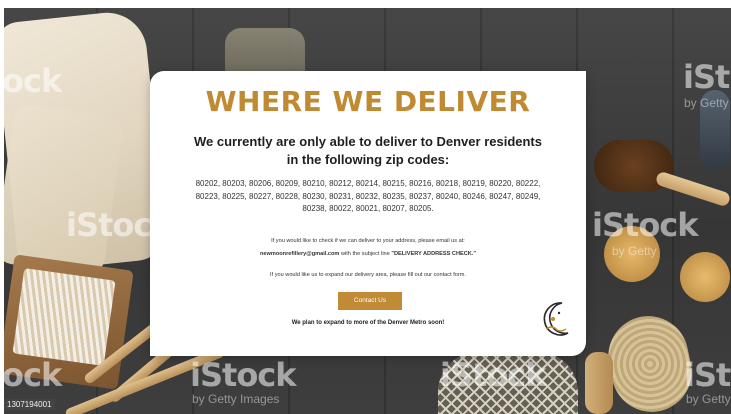 The height and width of the screenshot is (414, 731). I want to click on moon-logo-icon, so click(556, 320).